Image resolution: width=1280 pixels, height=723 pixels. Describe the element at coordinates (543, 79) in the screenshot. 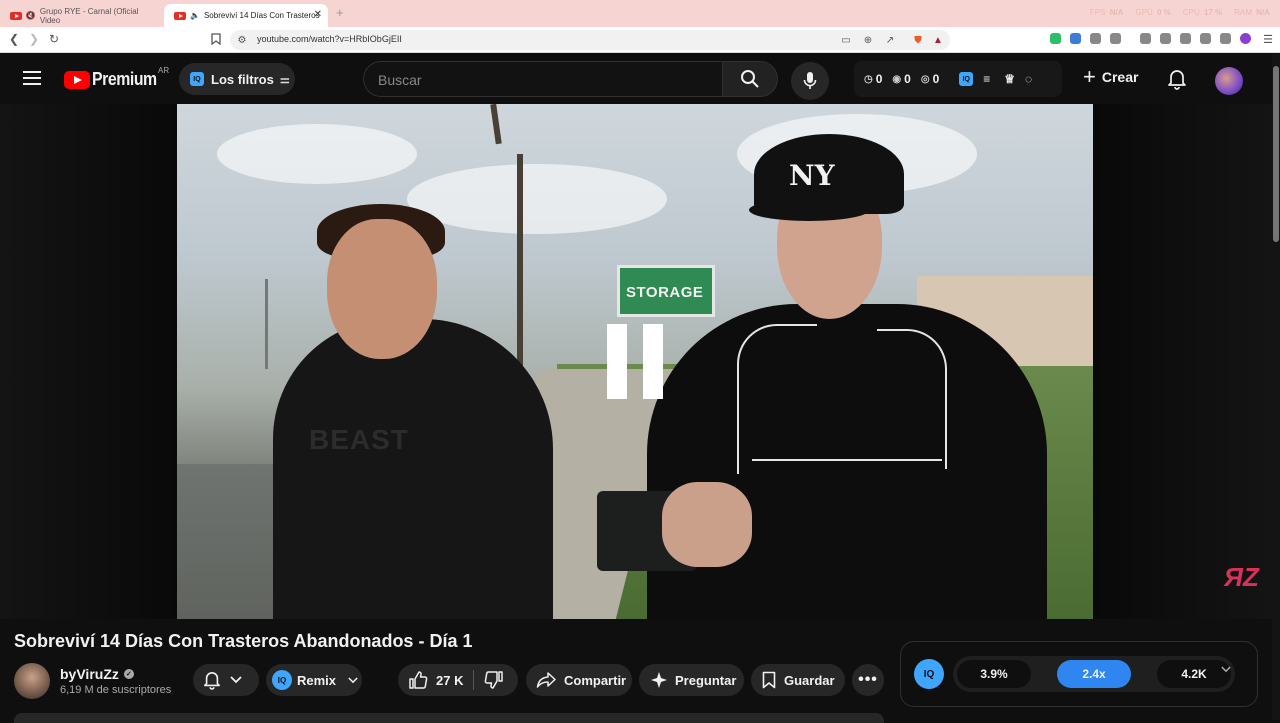

I see `search-input: Buscar` at that location.